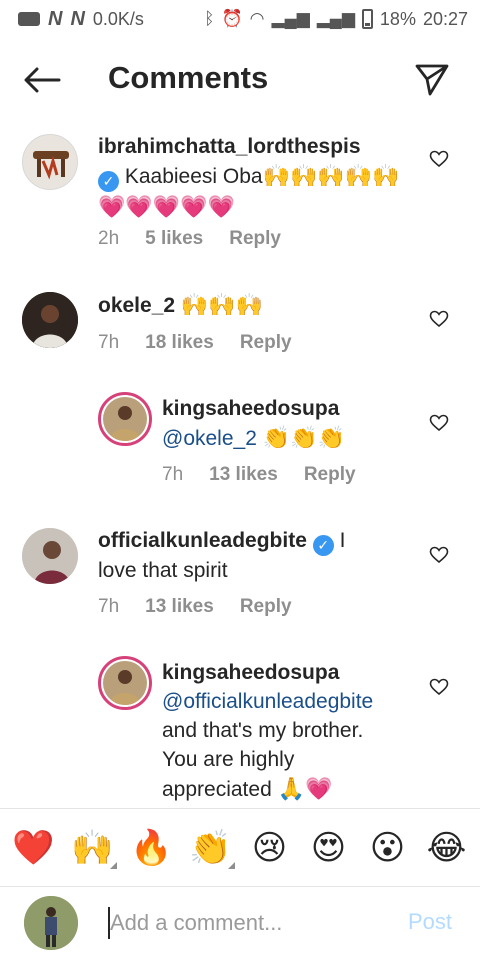 Image resolution: width=480 pixels, height=960 pixels. I want to click on battery-percent: 18%, so click(397, 18).